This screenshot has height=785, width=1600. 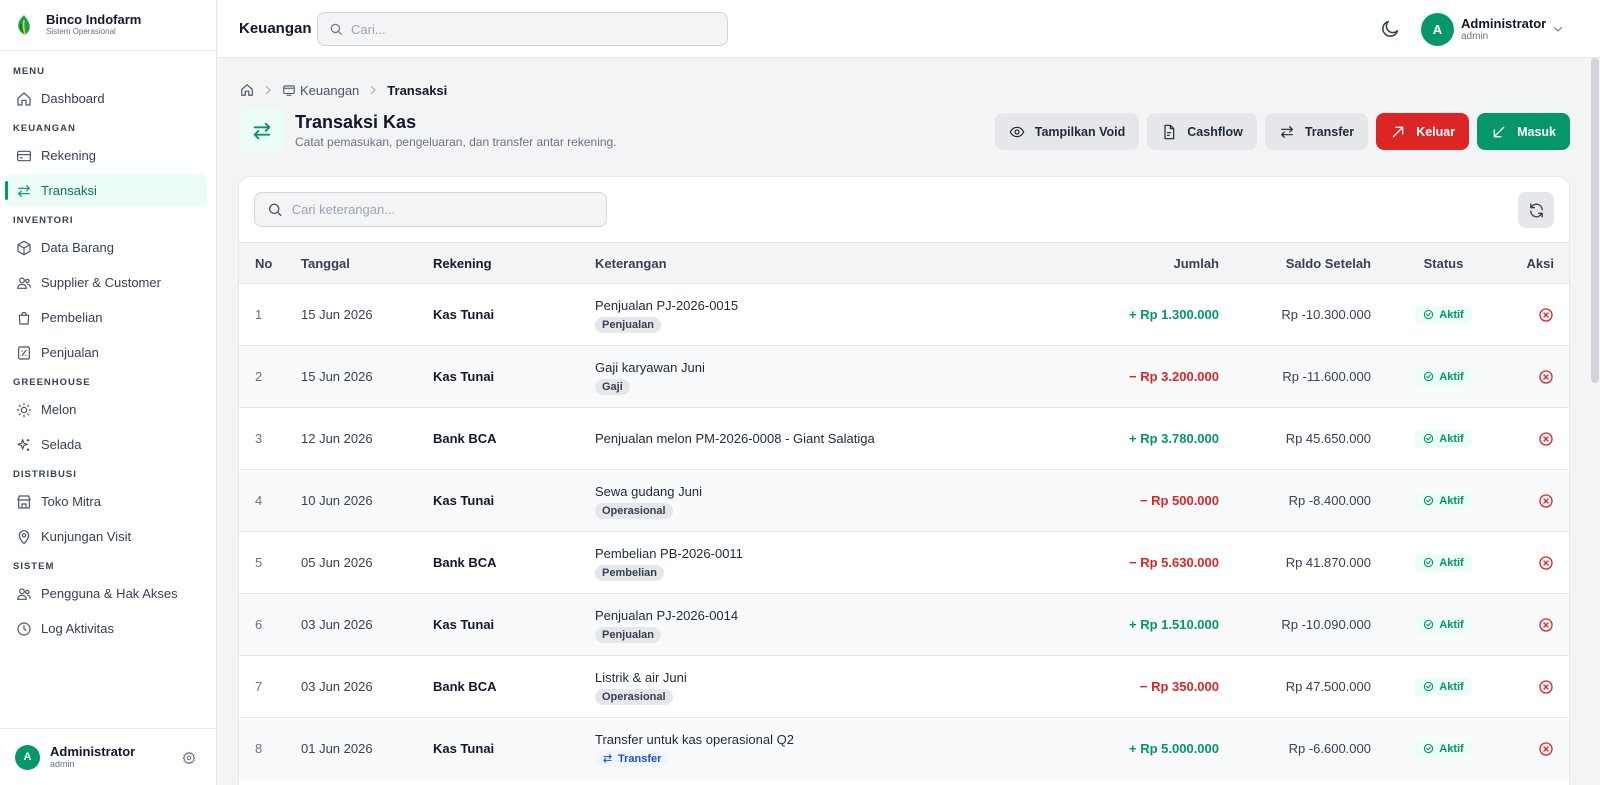 What do you see at coordinates (1390, 28) in the screenshot?
I see `moon-icon` at bounding box center [1390, 28].